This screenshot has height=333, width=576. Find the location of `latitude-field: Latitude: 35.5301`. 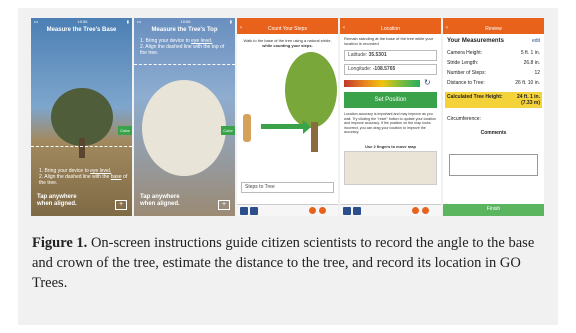

latitude-field: Latitude: 35.5301 is located at coordinates (390, 55).